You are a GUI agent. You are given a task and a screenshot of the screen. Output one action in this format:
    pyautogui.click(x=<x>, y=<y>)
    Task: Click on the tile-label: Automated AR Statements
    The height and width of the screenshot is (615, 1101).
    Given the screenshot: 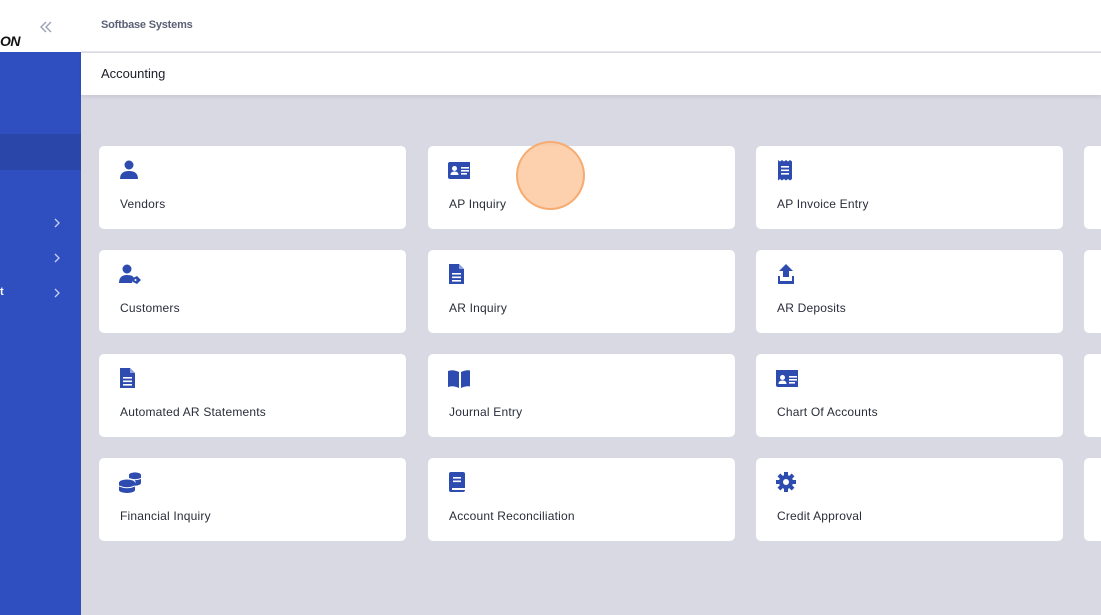 What is the action you would take?
    pyautogui.click(x=193, y=412)
    